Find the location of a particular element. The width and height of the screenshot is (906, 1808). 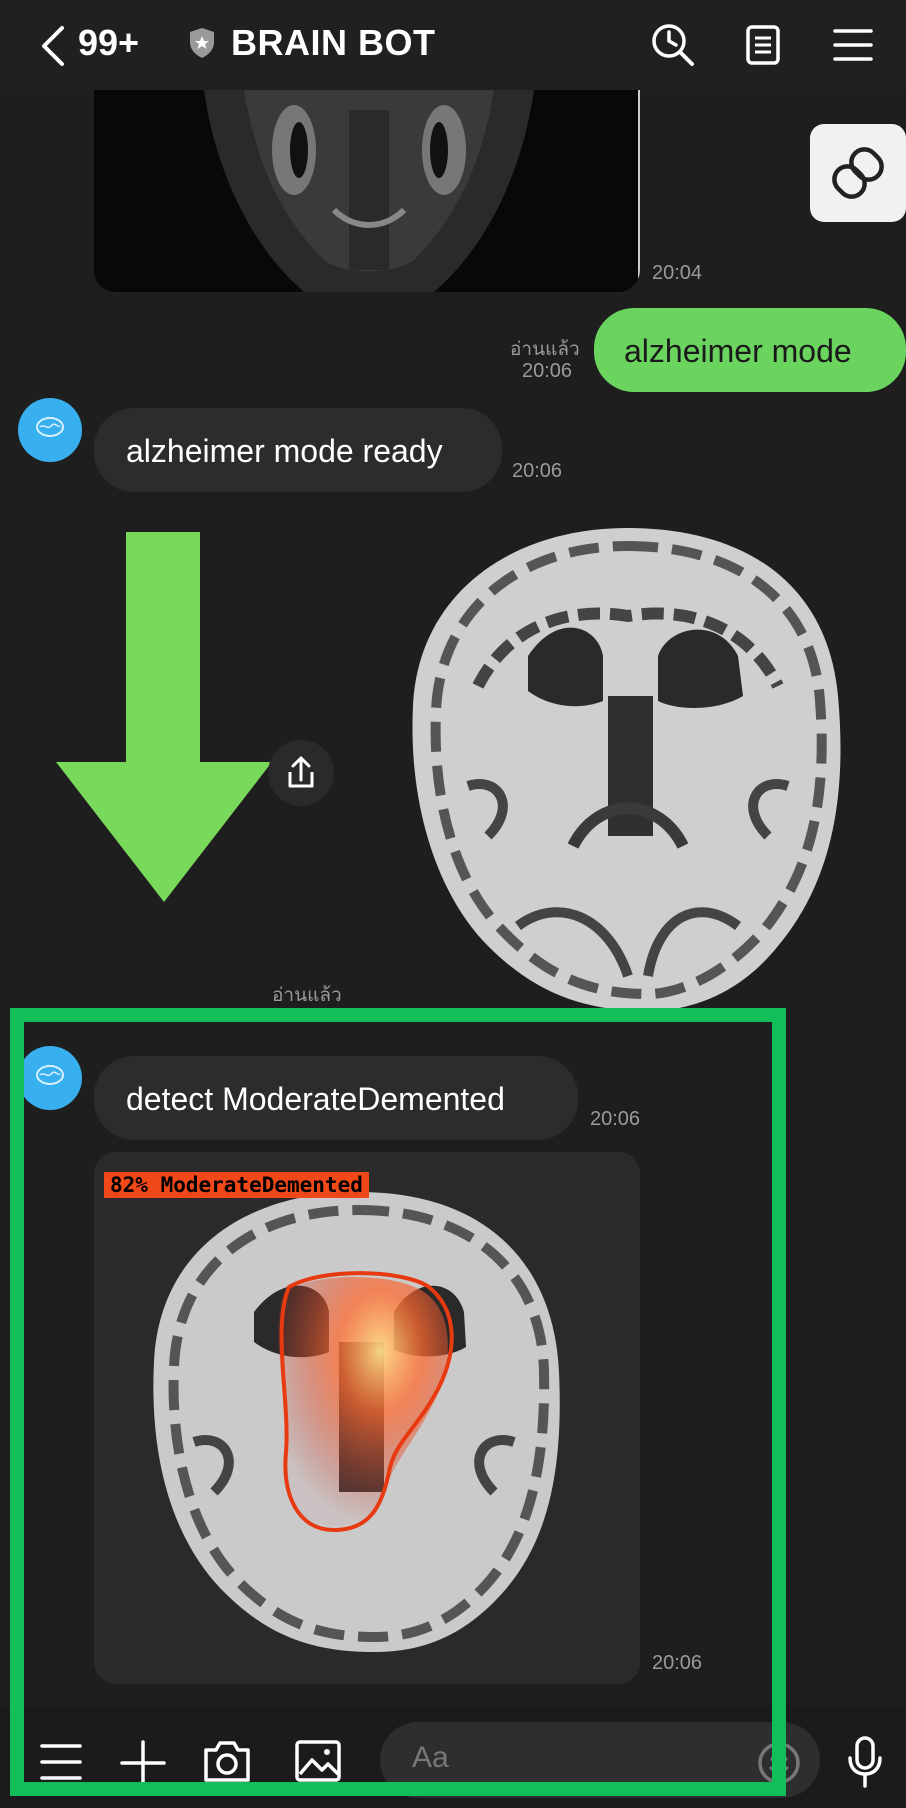

mic-icon is located at coordinates (865, 1762).